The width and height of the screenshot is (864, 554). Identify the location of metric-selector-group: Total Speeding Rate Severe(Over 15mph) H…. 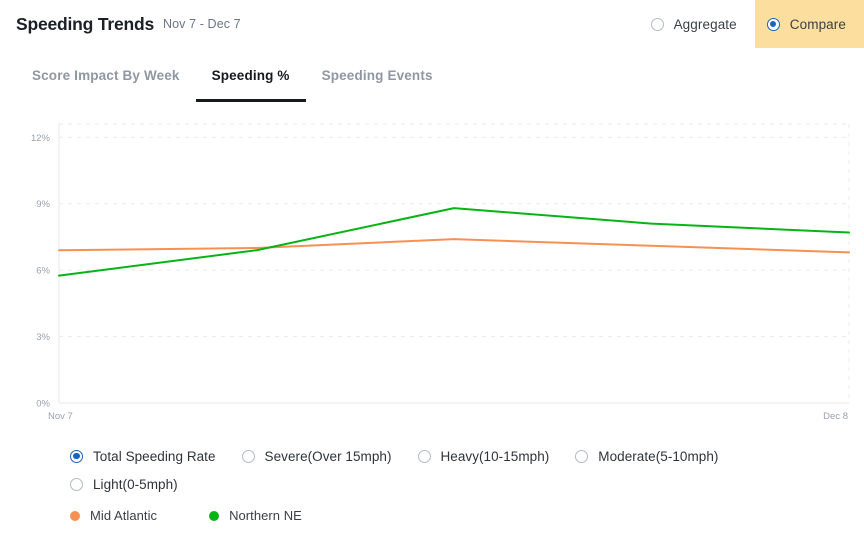
(432, 467).